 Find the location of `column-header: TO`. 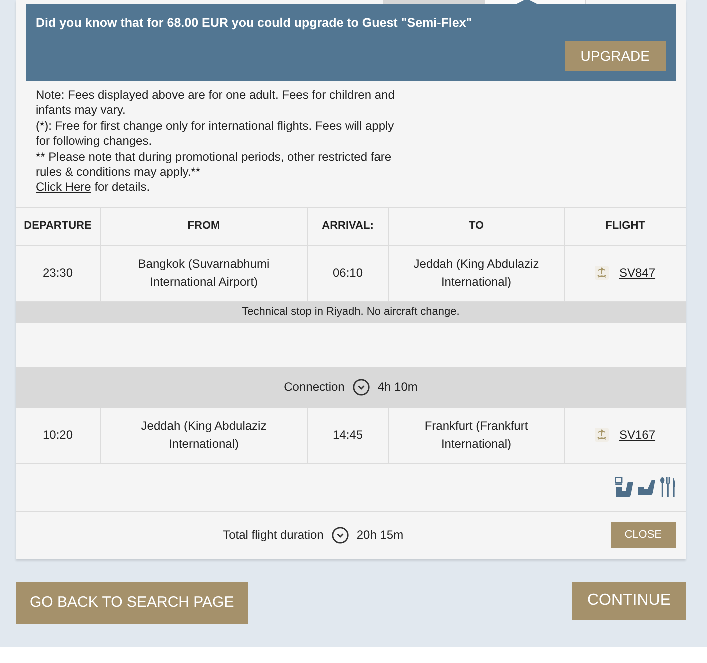

column-header: TO is located at coordinates (477, 226).